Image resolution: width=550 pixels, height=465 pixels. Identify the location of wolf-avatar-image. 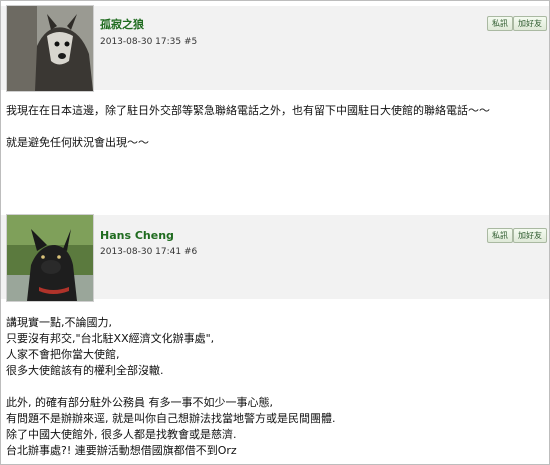
(50, 48).